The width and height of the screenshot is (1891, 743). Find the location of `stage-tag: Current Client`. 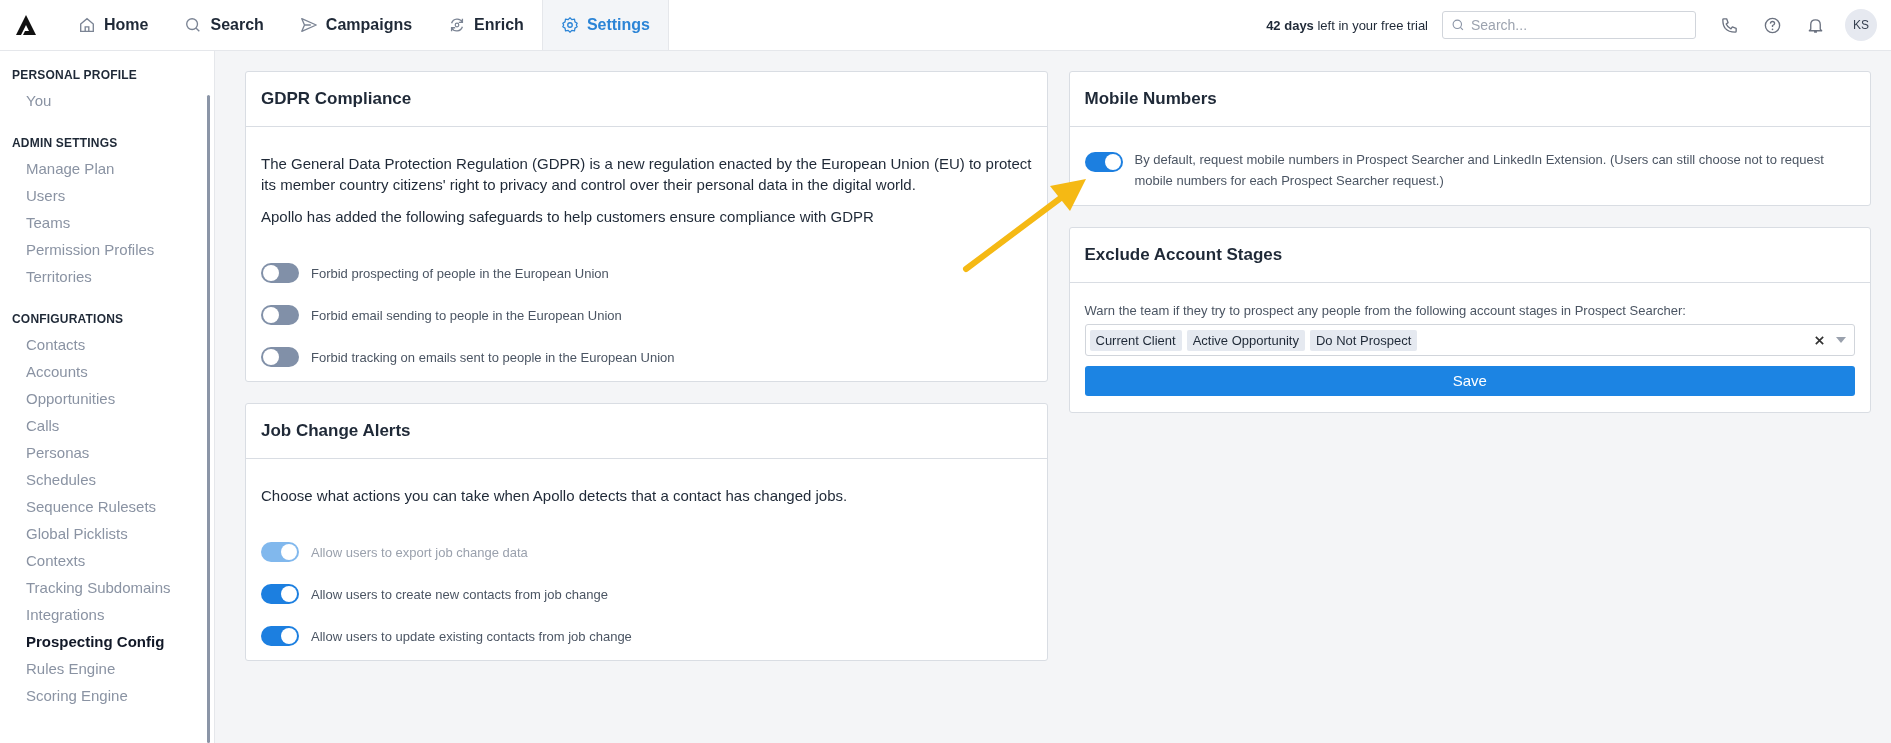

stage-tag: Current Client is located at coordinates (1135, 340).